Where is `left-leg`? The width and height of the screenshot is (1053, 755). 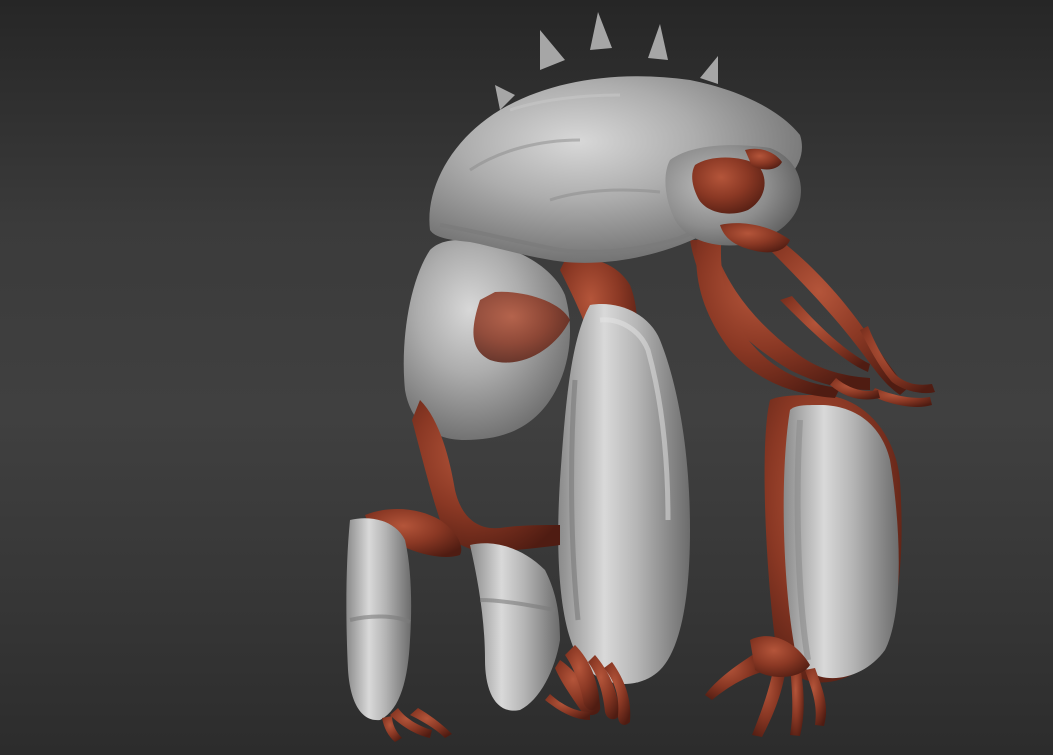 left-leg is located at coordinates (404, 625).